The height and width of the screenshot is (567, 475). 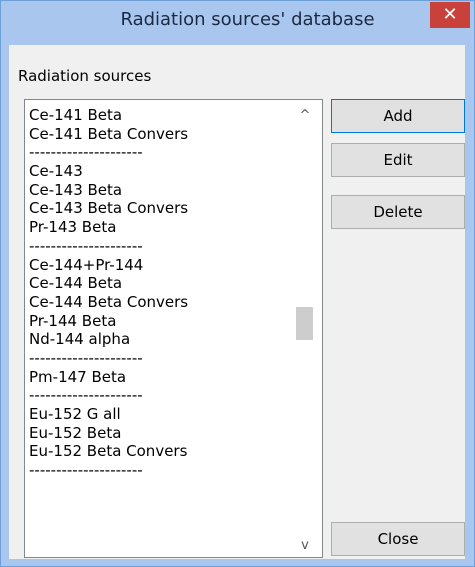 I want to click on list-item: Ce-144 Beta Convers, so click(x=159, y=302).